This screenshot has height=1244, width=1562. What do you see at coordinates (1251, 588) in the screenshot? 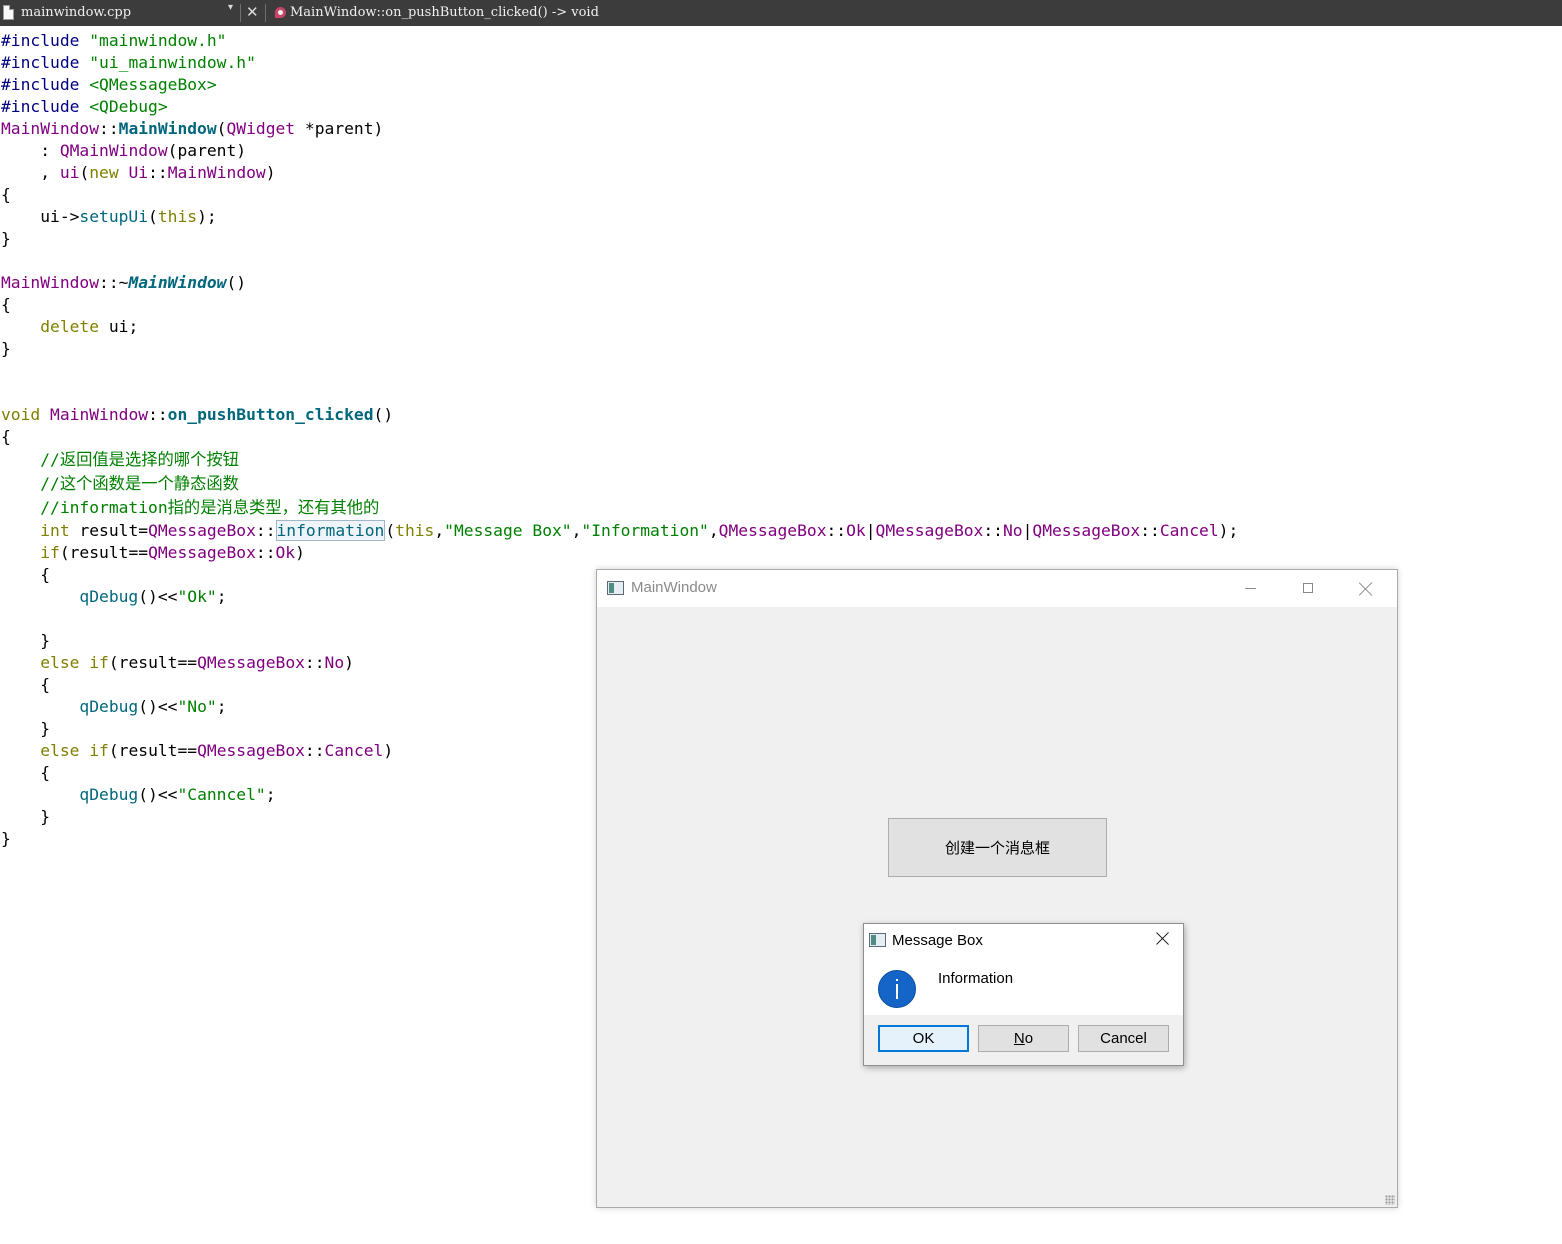
I see `minimize-icon` at bounding box center [1251, 588].